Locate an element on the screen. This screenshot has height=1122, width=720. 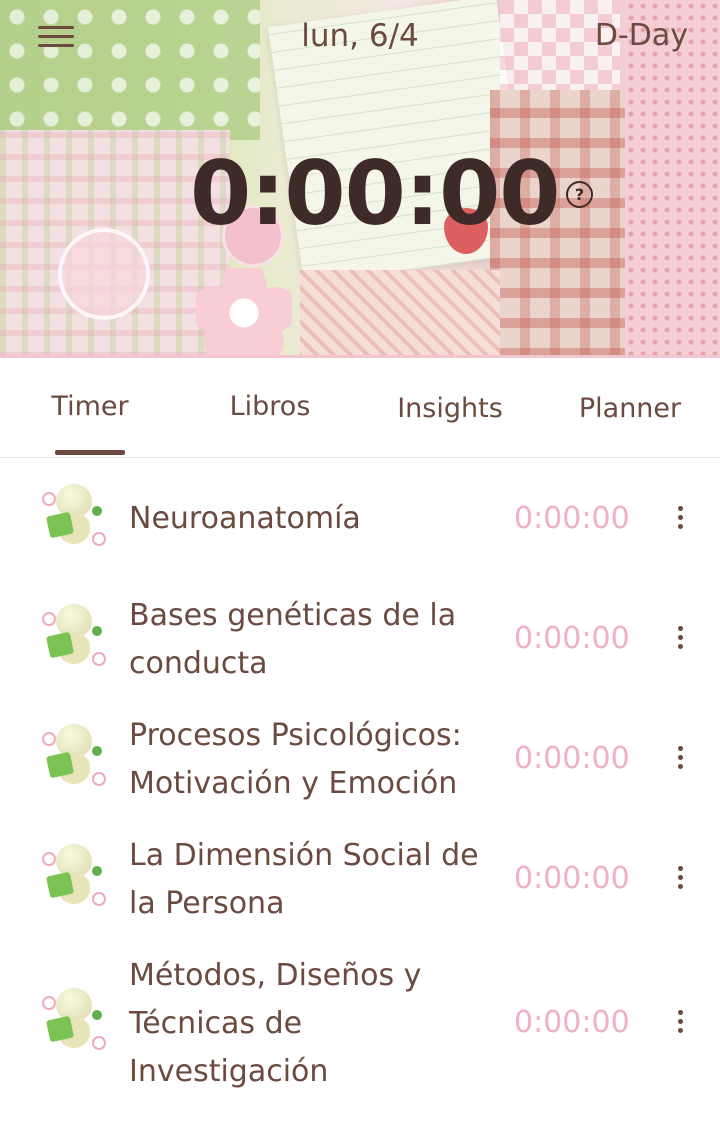
dday-button: D-Day is located at coordinates (641, 36).